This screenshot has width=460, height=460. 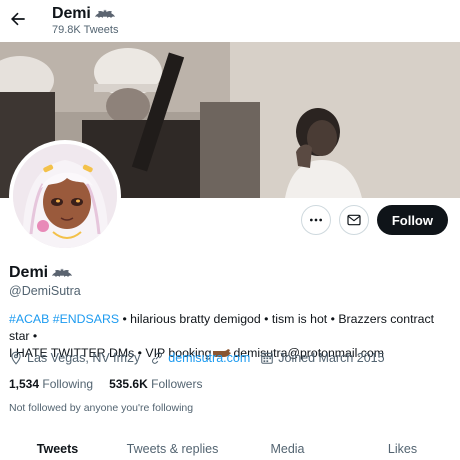 I want to click on link-icon, so click(x=157, y=358).